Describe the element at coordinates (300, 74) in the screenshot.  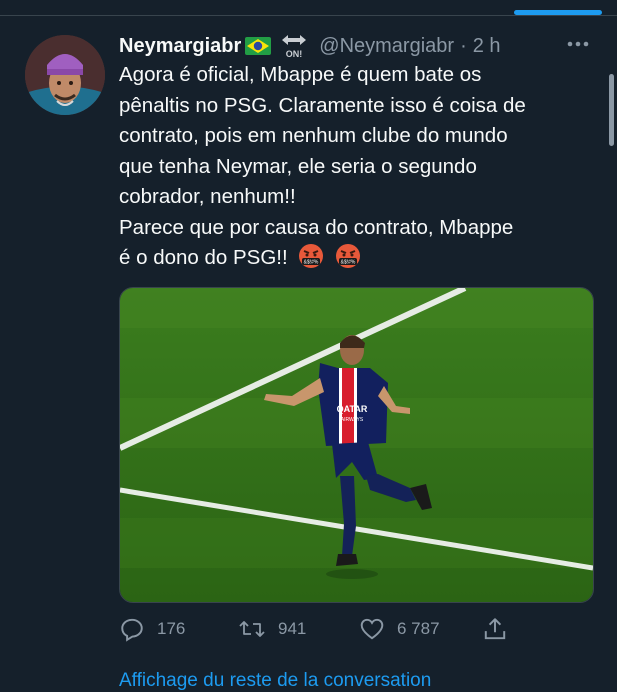
I see `tweet-text-line: Agora é oficial, Mbappe é quem bate os` at that location.